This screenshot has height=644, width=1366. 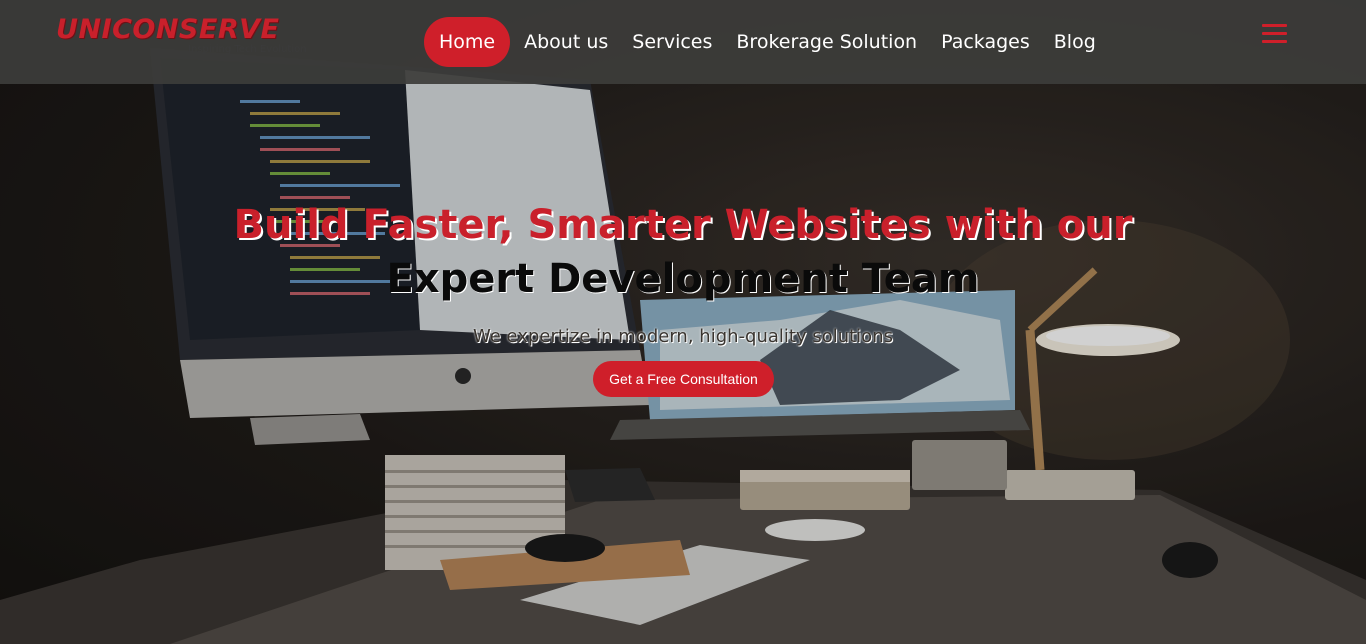 I want to click on brand-logo: UNICONSERVE Inspiring Tech Evolution, so click(x=181, y=37).